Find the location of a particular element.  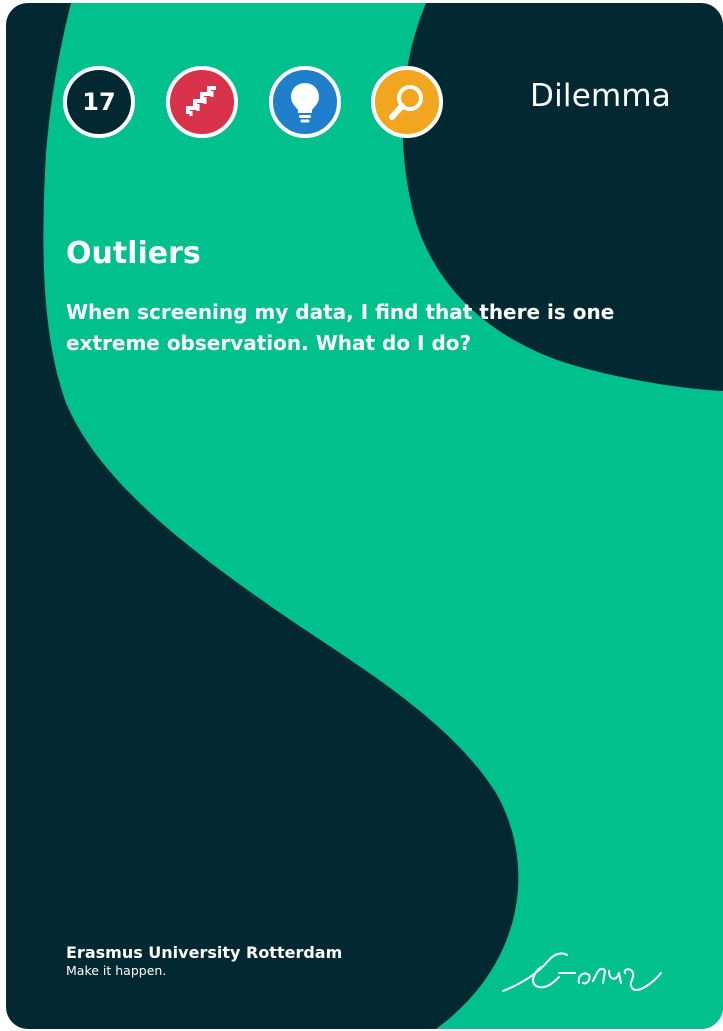

lightbulb-icon is located at coordinates (305, 103).